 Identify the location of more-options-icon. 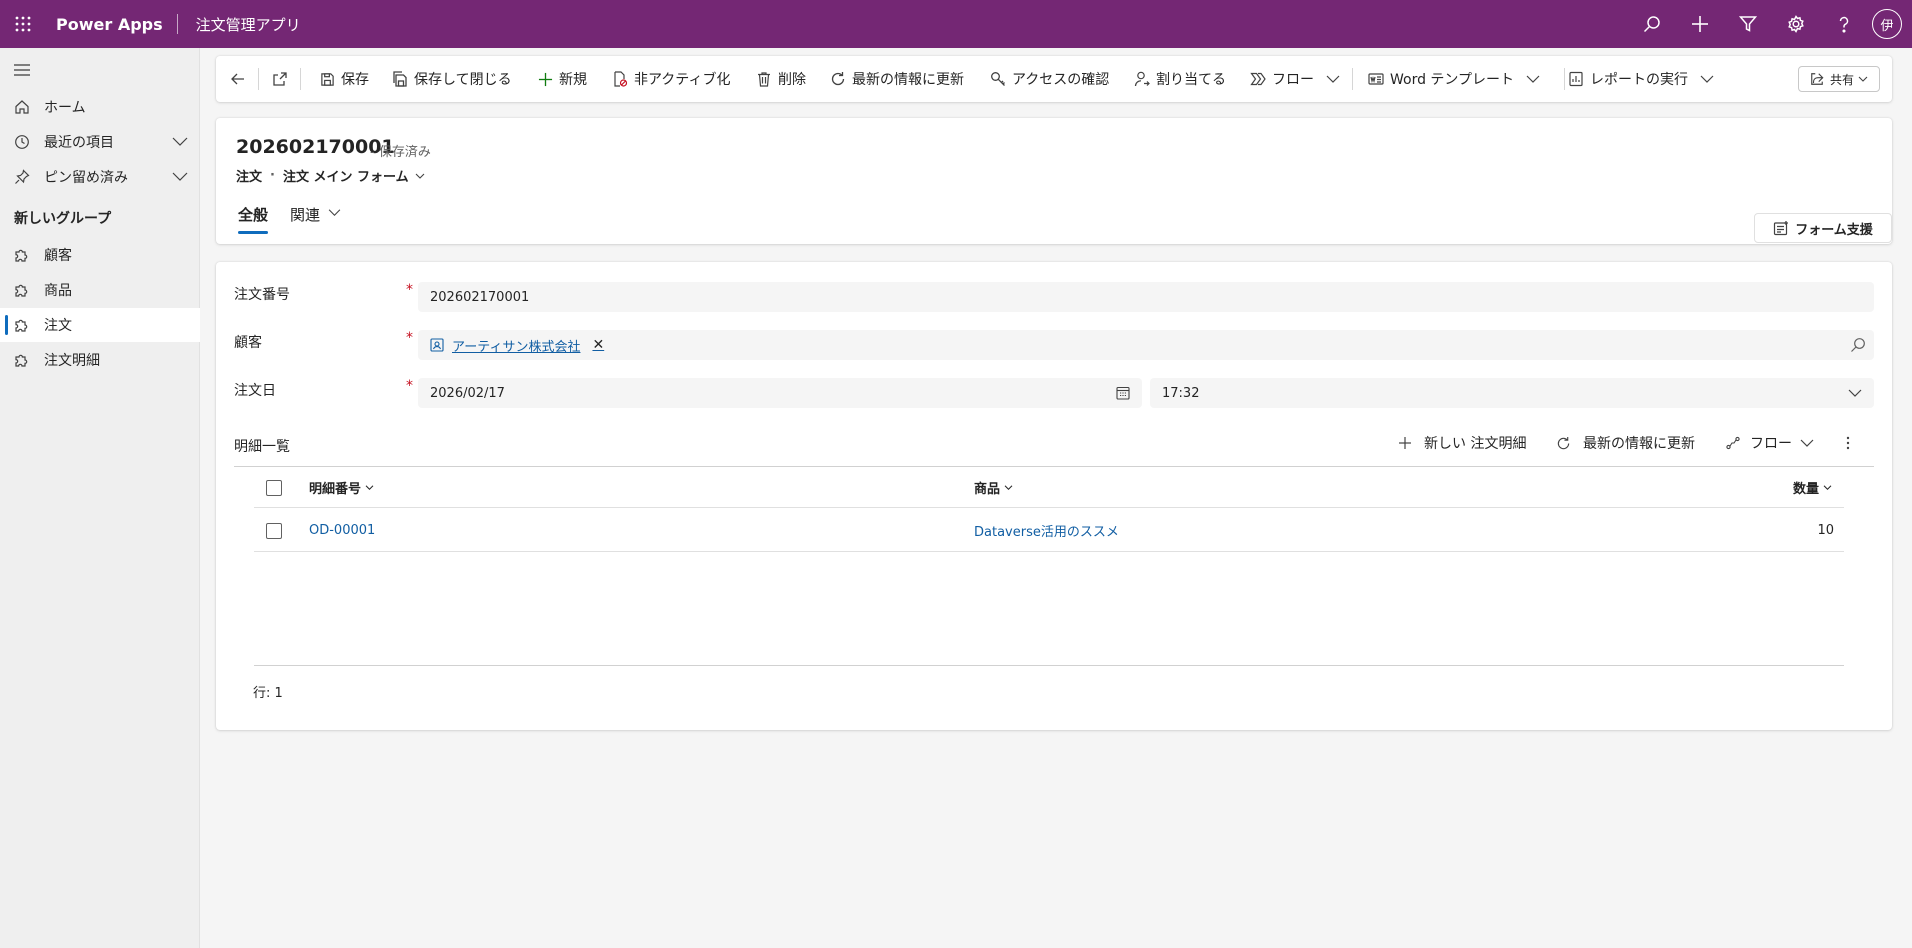
(1848, 443).